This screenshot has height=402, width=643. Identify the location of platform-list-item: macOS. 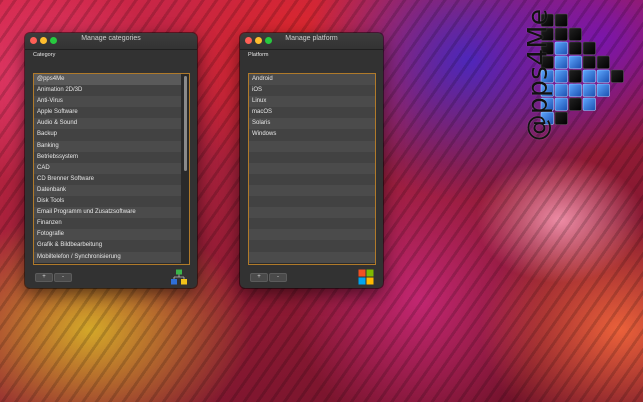
(312, 113).